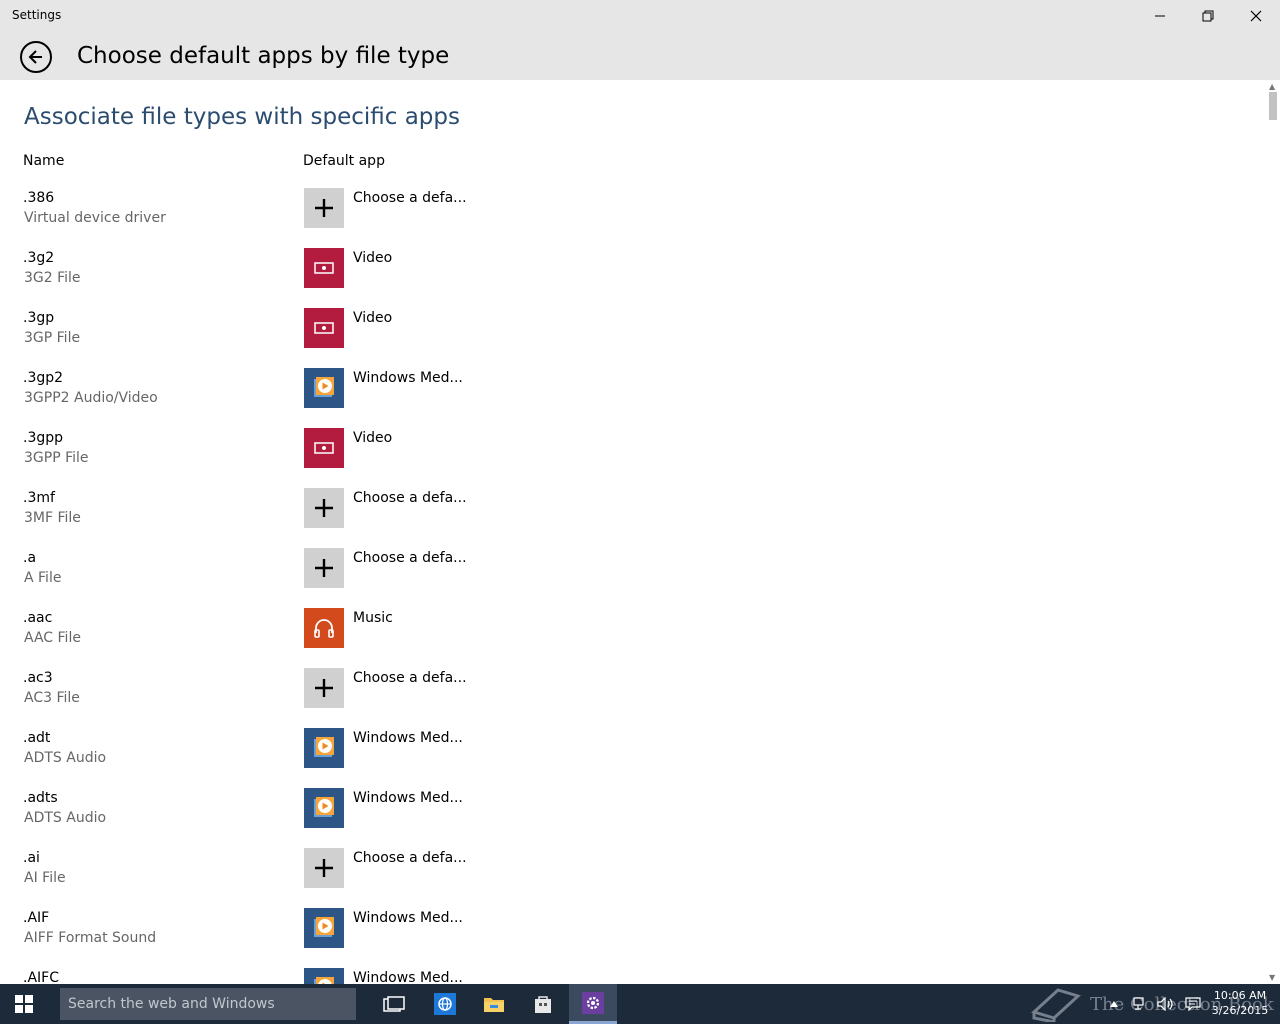  What do you see at coordinates (263, 56) in the screenshot?
I see `page-title: Choose default apps by file type` at bounding box center [263, 56].